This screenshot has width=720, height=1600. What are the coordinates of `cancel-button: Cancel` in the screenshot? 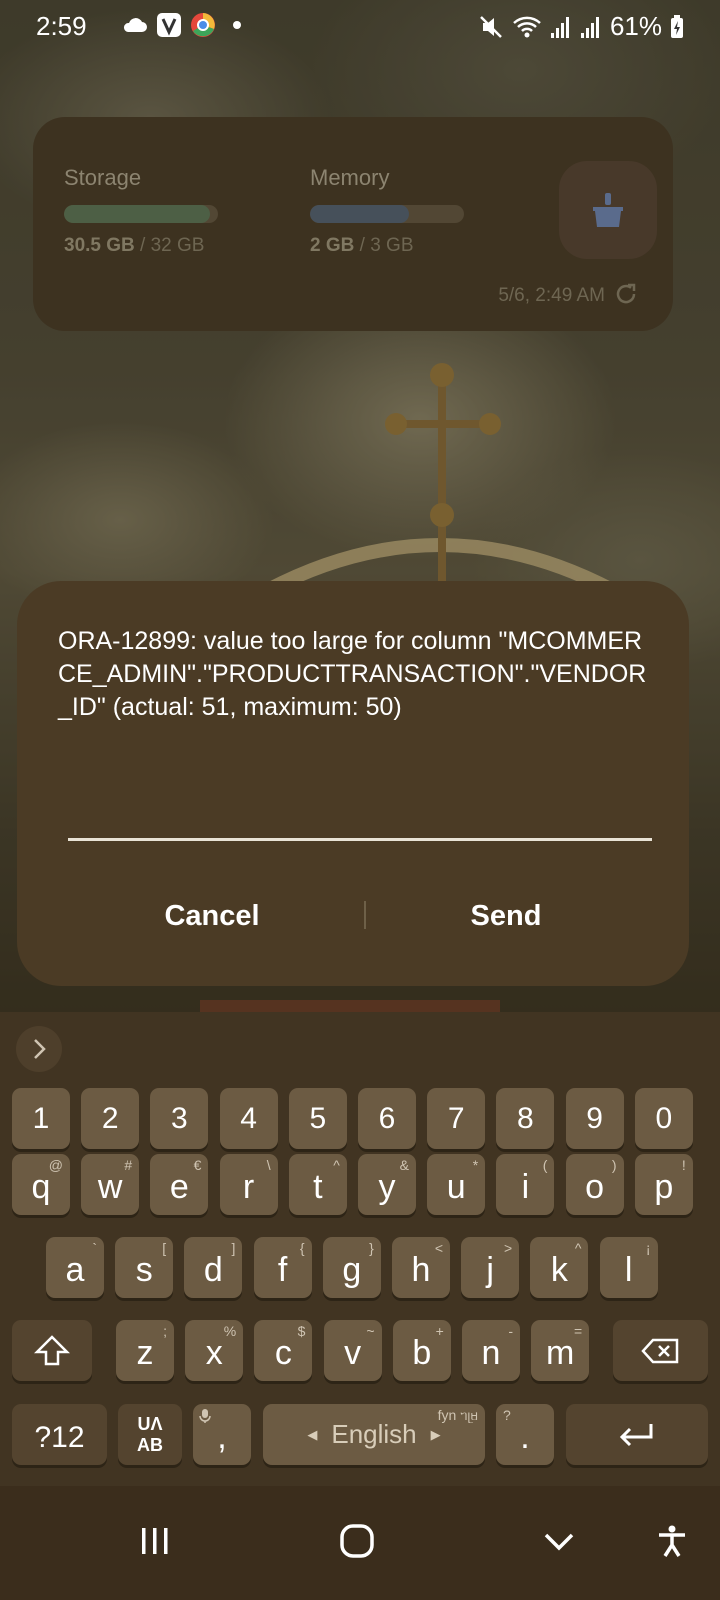 It's located at (212, 916).